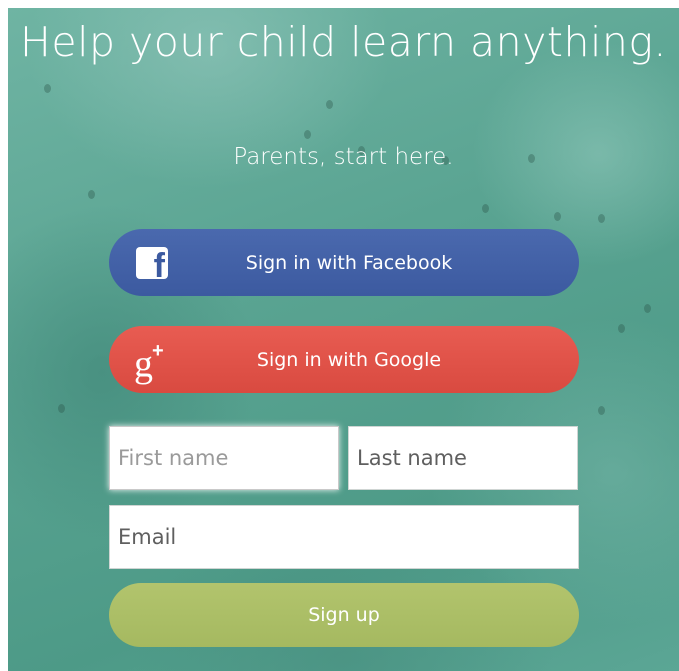 This screenshot has width=679, height=671. I want to click on page-subtitle: Parents, start here., so click(343, 157).